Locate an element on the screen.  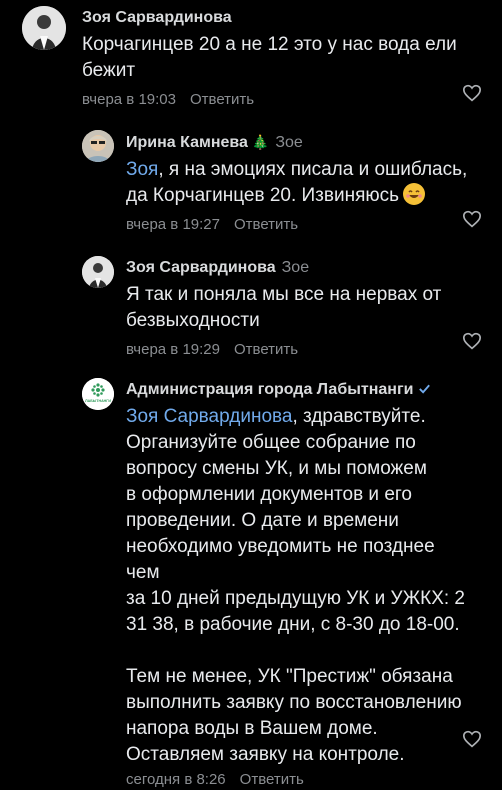
comment-meta: вчера в 19:29 Ответить is located at coordinates (304, 350).